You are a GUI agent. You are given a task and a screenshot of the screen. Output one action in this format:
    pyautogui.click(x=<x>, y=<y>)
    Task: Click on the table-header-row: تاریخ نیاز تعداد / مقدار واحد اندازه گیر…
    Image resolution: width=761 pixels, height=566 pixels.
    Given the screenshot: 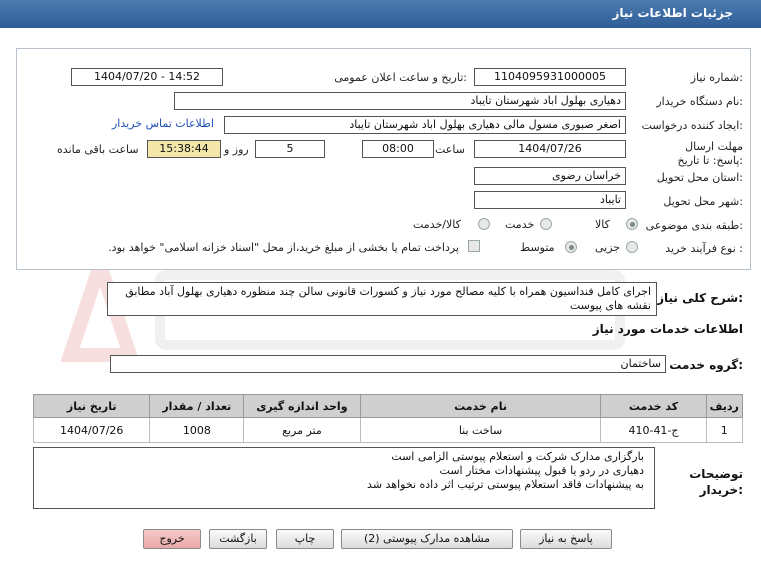 What is the action you would take?
    pyautogui.click(x=388, y=406)
    